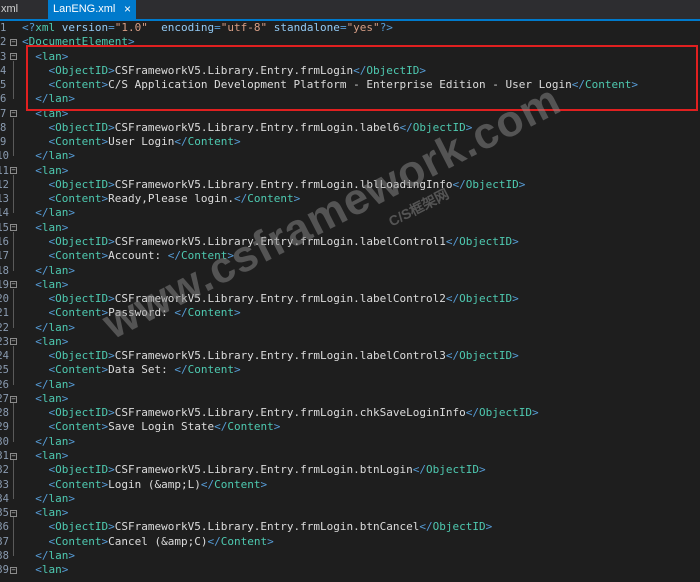 This screenshot has width=700, height=582. What do you see at coordinates (4, 227) in the screenshot?
I see `line-number: 15` at bounding box center [4, 227].